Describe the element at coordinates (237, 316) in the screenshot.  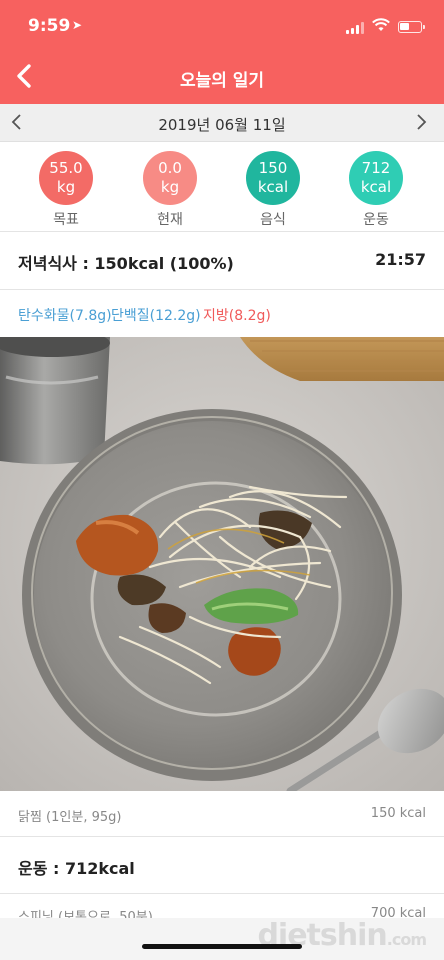
I see `nutrient-fat: 지방(8.2g)` at that location.